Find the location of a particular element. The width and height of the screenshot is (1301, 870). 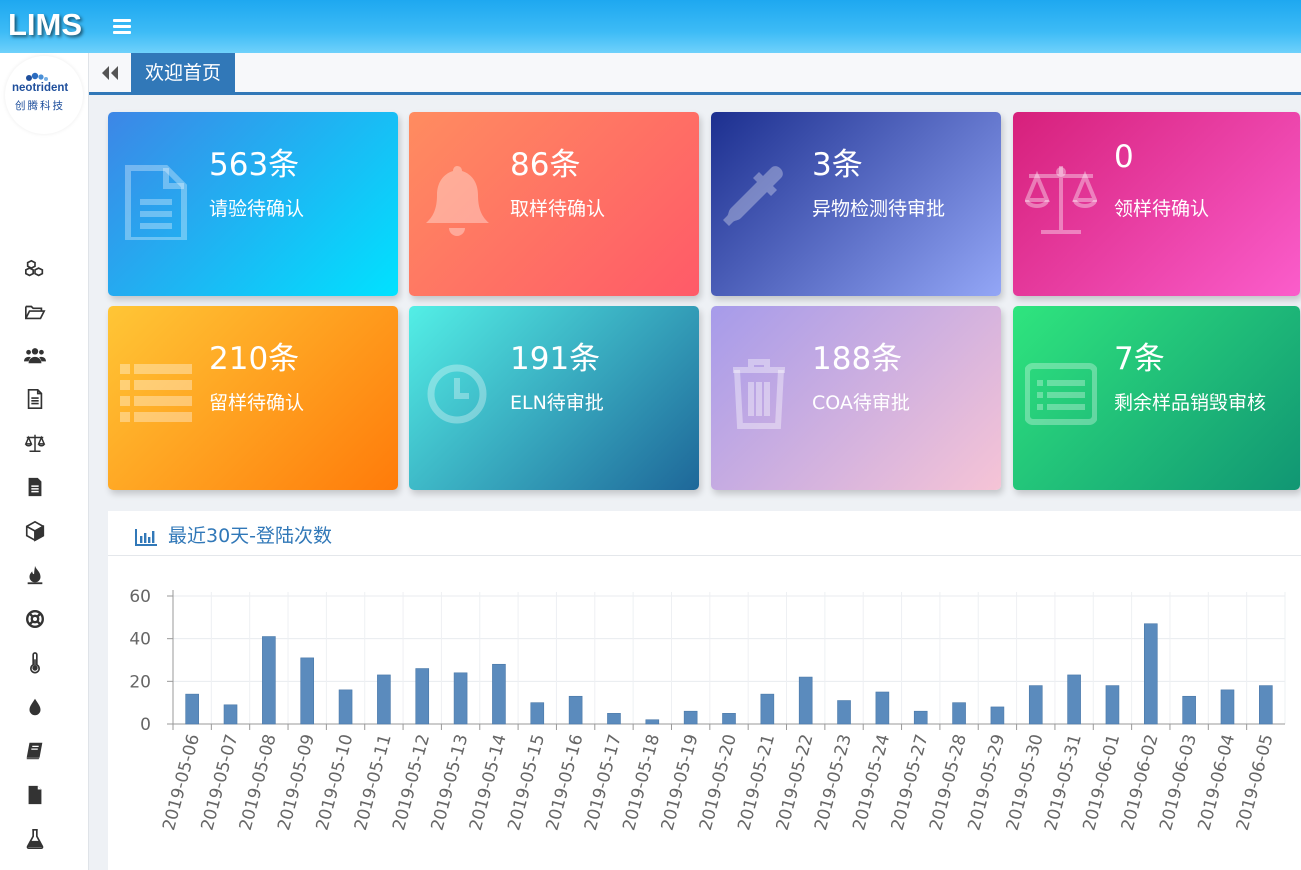

list-alt-icon is located at coordinates (1061, 394).